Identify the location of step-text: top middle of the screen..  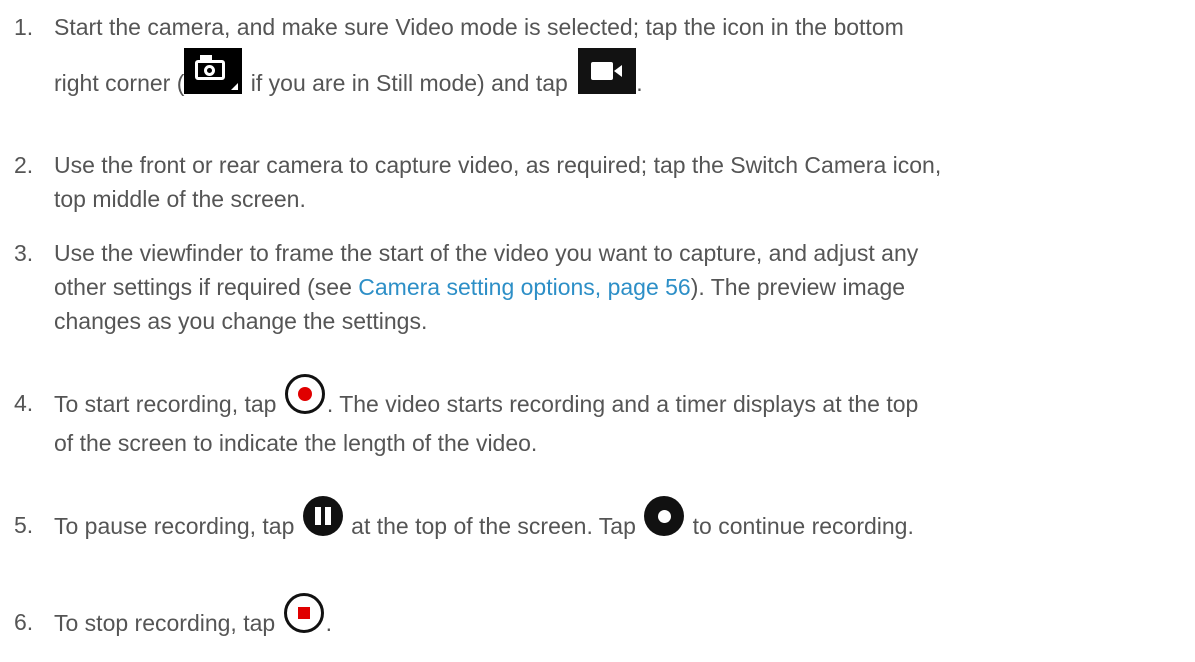
(180, 199).